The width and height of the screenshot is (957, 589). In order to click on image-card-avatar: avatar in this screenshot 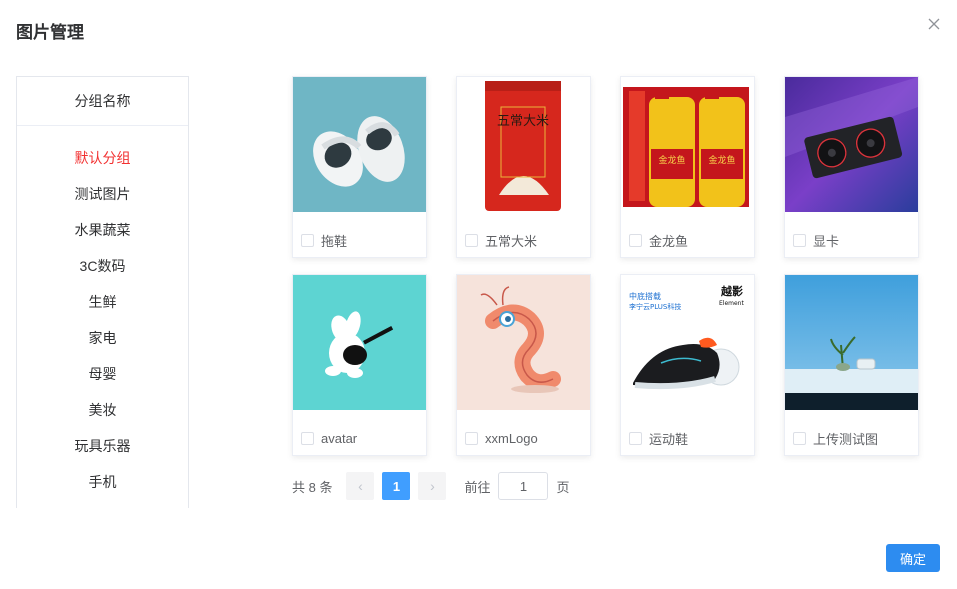, I will do `click(359, 365)`.